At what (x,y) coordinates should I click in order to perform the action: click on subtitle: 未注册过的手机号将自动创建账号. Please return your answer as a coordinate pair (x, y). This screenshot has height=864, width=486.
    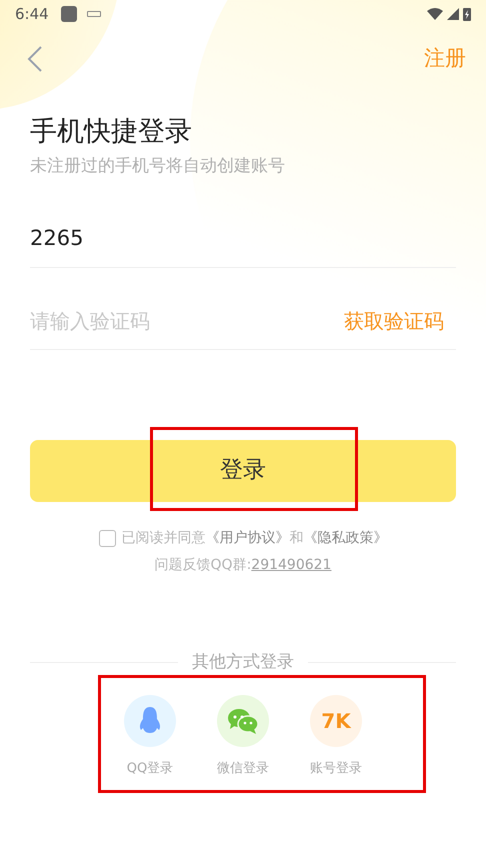
    Looking at the image, I should click on (157, 166).